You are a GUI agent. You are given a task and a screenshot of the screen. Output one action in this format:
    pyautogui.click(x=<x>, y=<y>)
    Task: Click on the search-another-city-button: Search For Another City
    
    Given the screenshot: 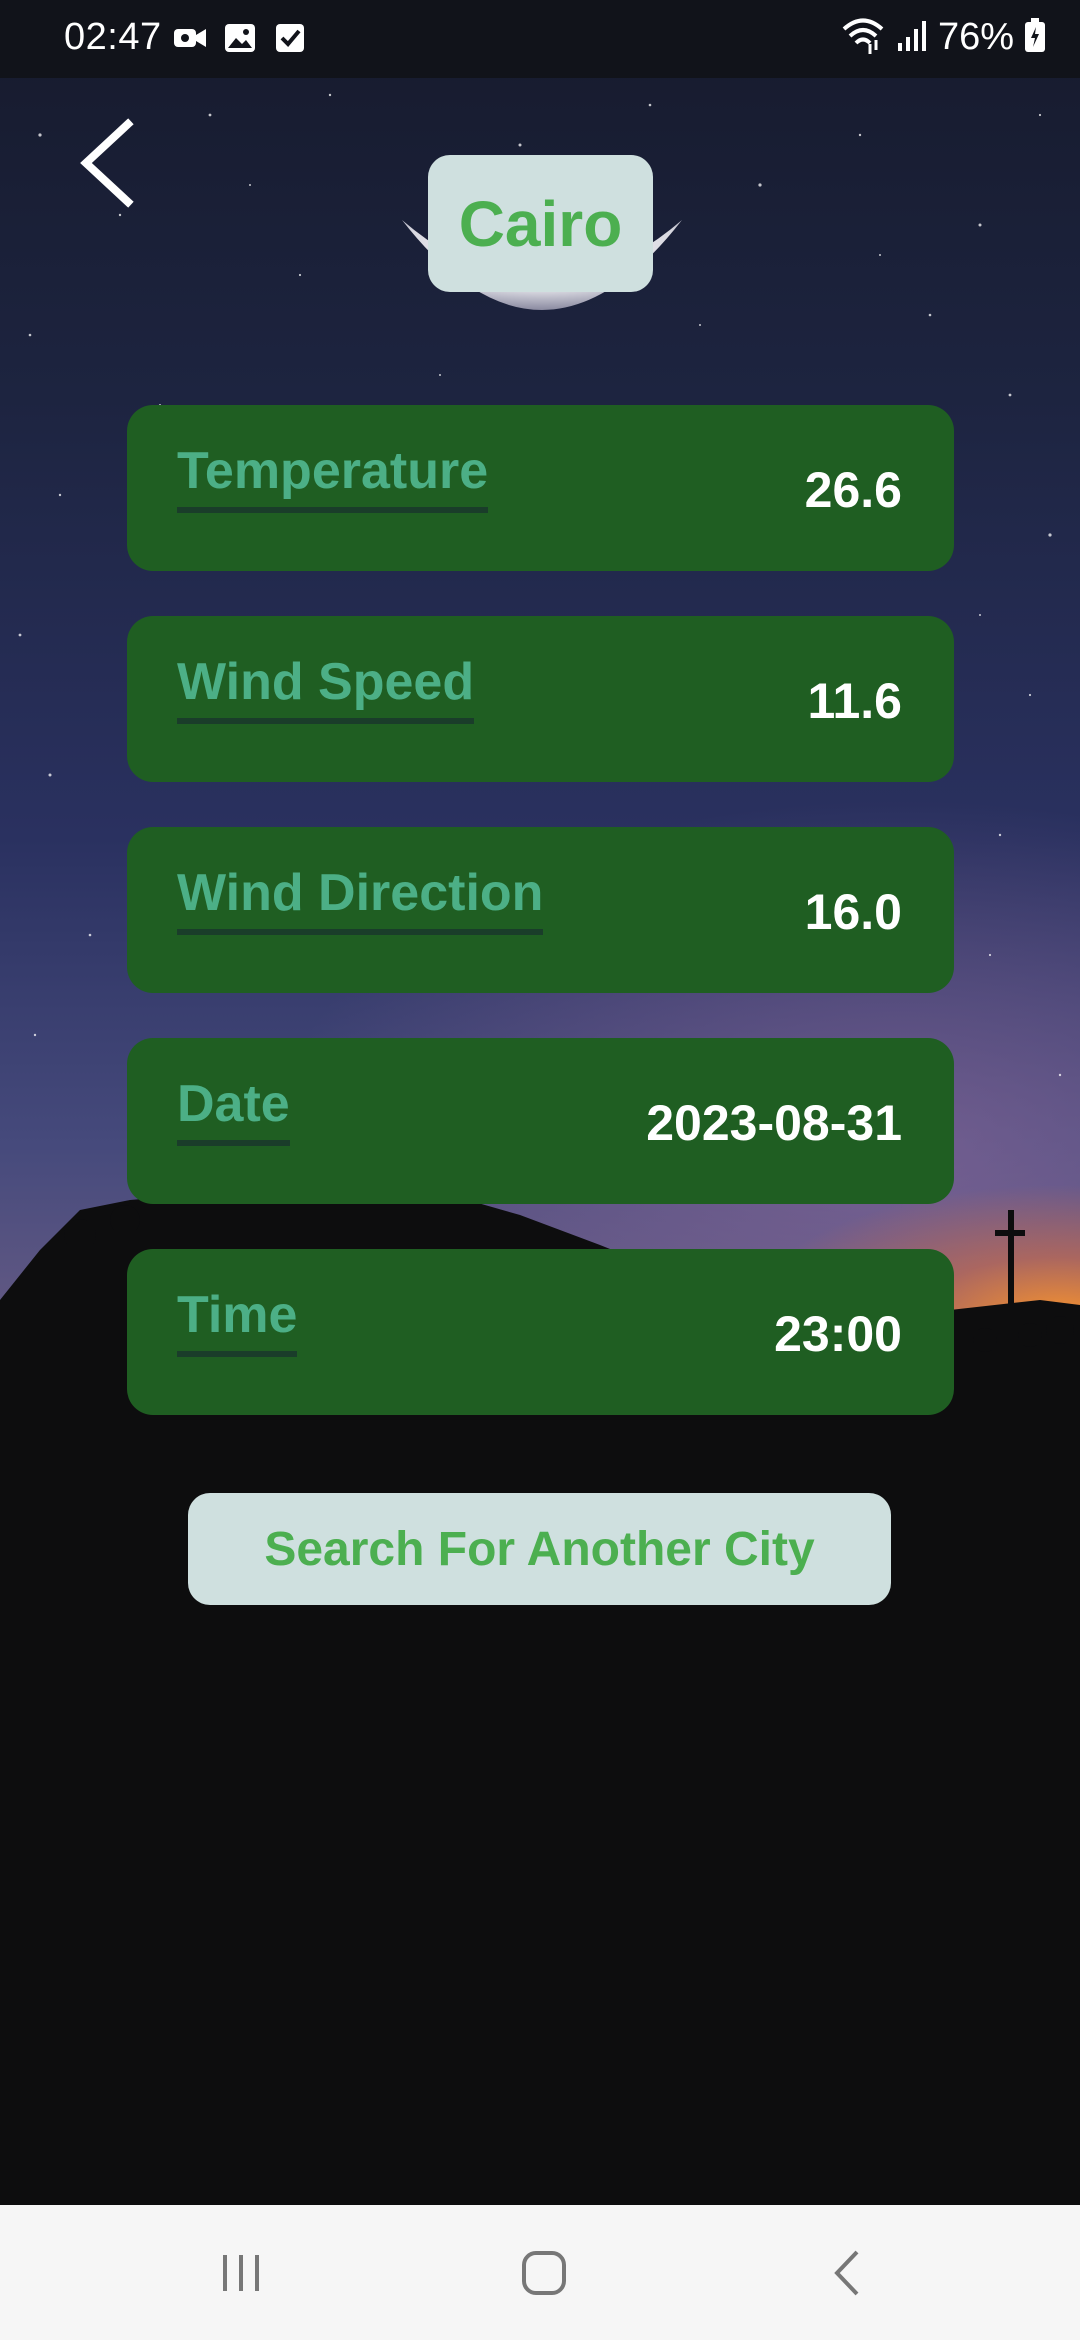 What is the action you would take?
    pyautogui.click(x=539, y=1549)
    